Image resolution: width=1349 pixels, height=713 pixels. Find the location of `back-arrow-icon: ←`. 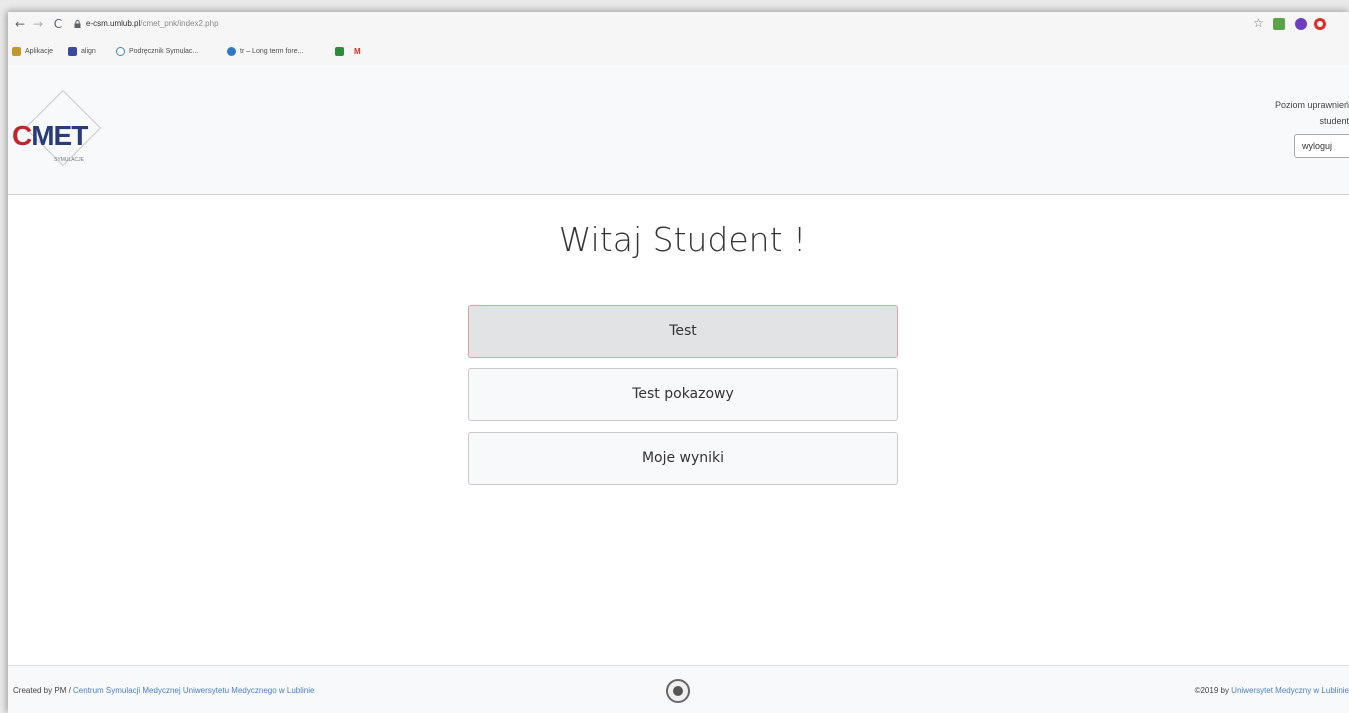

back-arrow-icon: ← is located at coordinates (20, 24).